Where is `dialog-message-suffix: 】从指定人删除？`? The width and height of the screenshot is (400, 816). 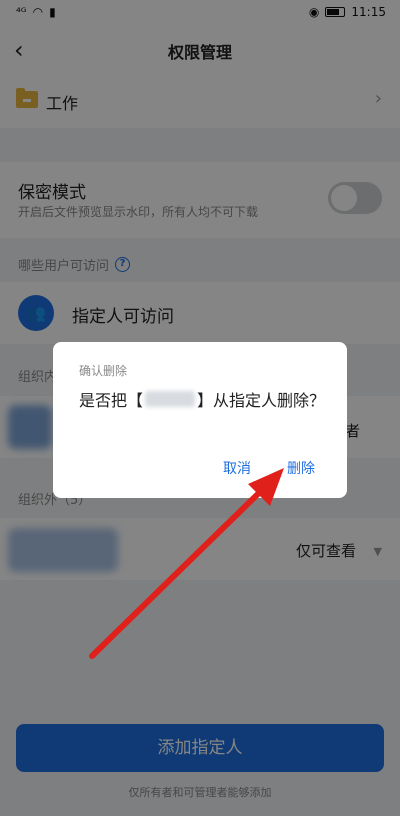
dialog-message-suffix: 】从指定人删除？ is located at coordinates (261, 400).